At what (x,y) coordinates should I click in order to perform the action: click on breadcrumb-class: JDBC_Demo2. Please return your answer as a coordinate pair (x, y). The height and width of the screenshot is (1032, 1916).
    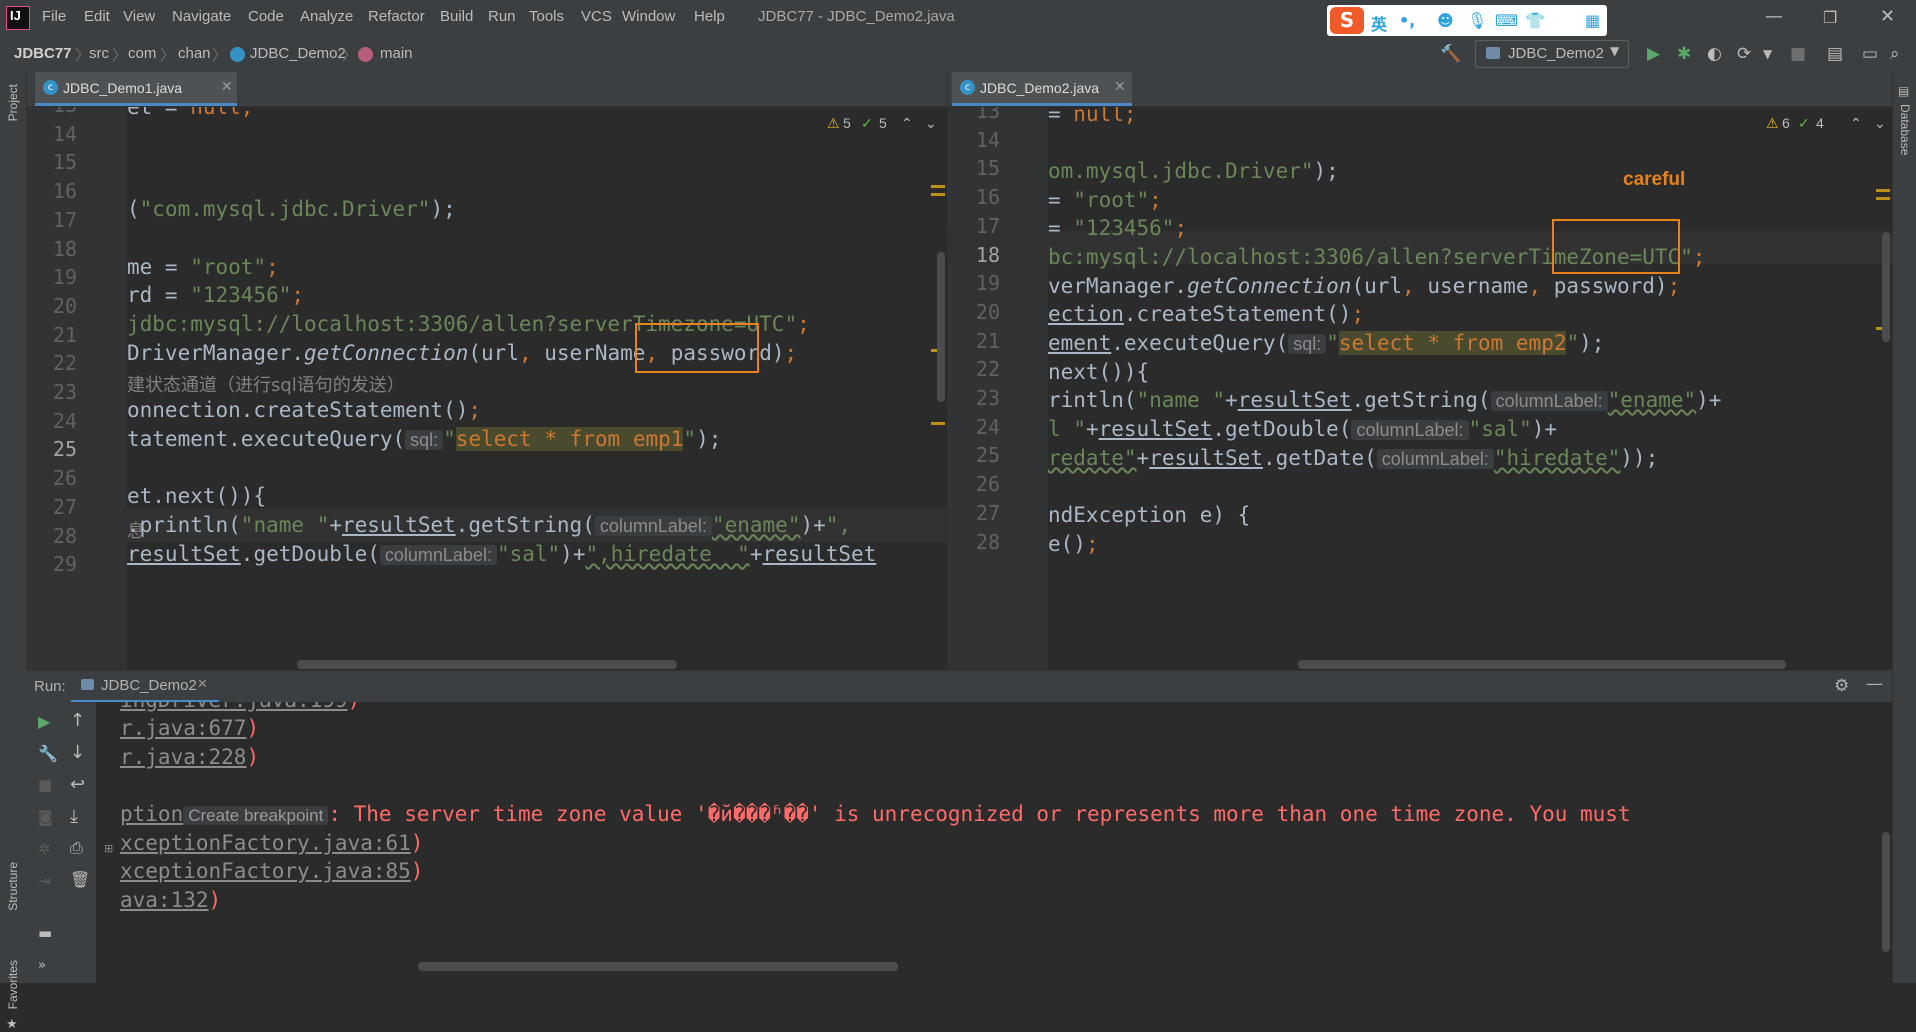
    Looking at the image, I should click on (298, 53).